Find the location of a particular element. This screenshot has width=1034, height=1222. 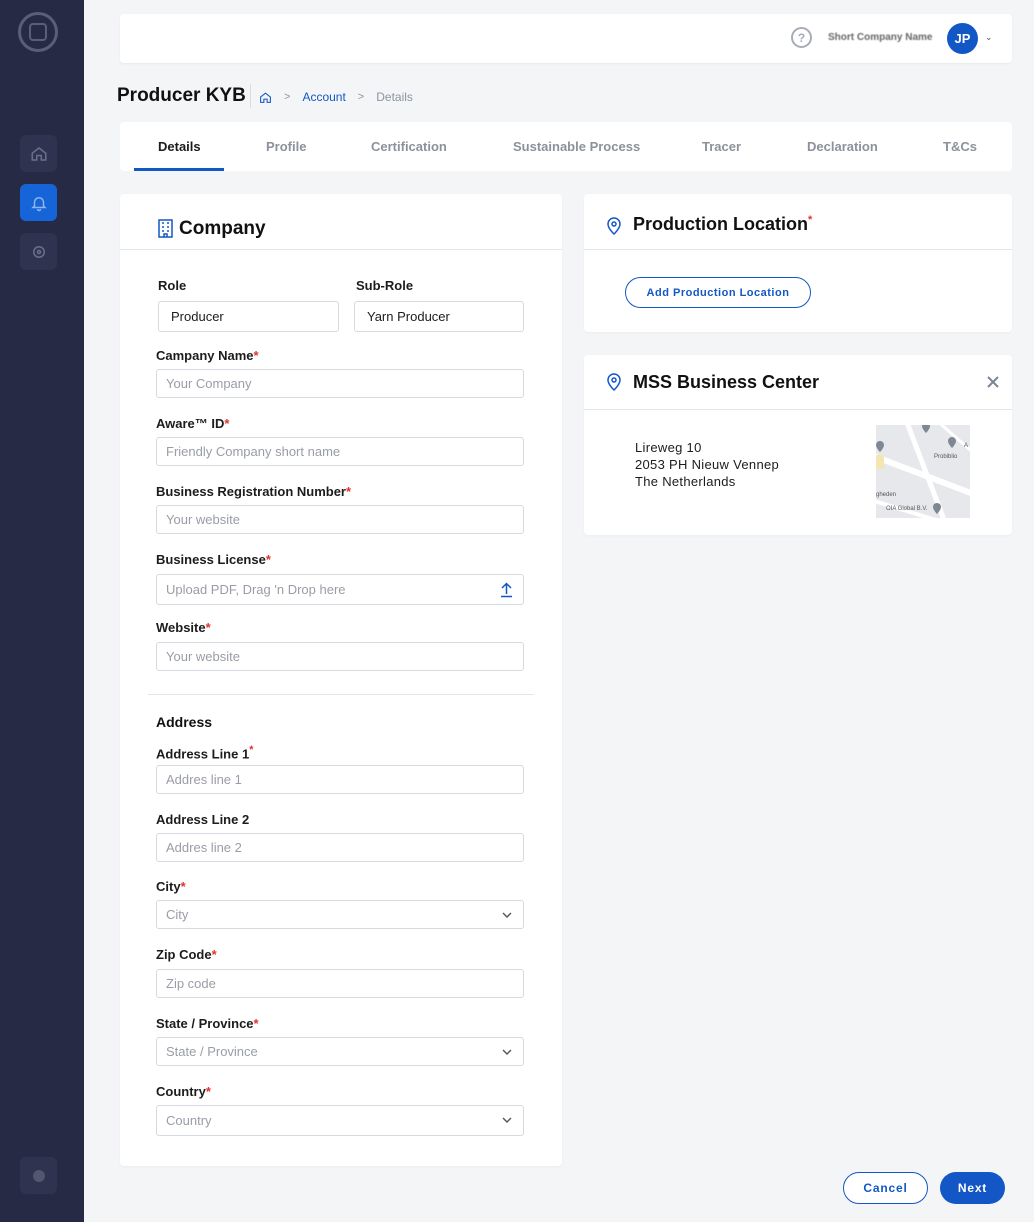

active-tab-indicator is located at coordinates (179, 169).